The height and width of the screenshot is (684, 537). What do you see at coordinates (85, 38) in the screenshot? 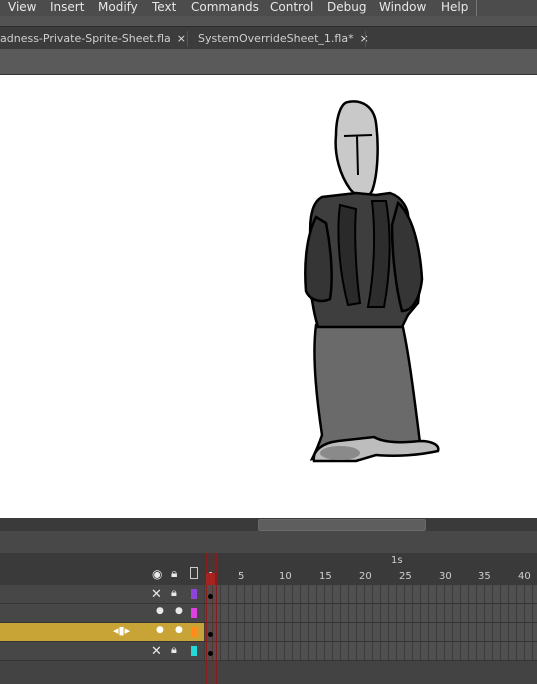
I see `tab-label: adness-Private-Sprite-Sheet.fla` at bounding box center [85, 38].